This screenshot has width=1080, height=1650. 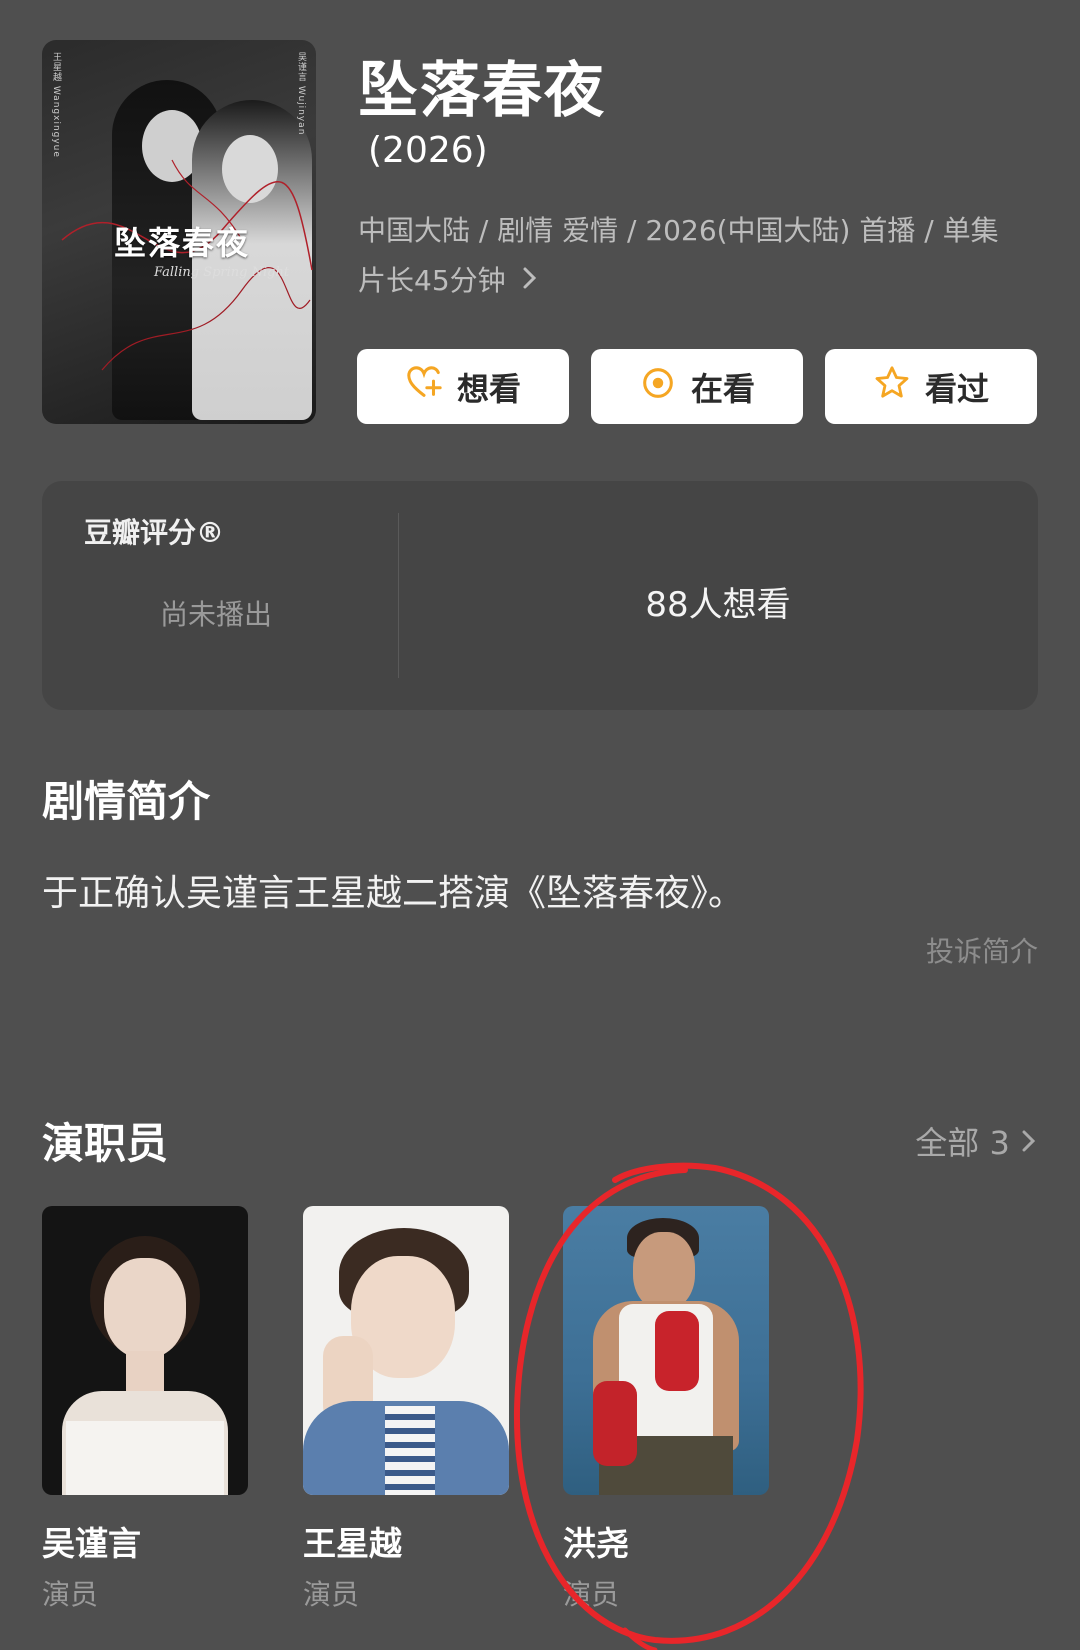 I want to click on cast-name: 洪尧, so click(x=596, y=1543).